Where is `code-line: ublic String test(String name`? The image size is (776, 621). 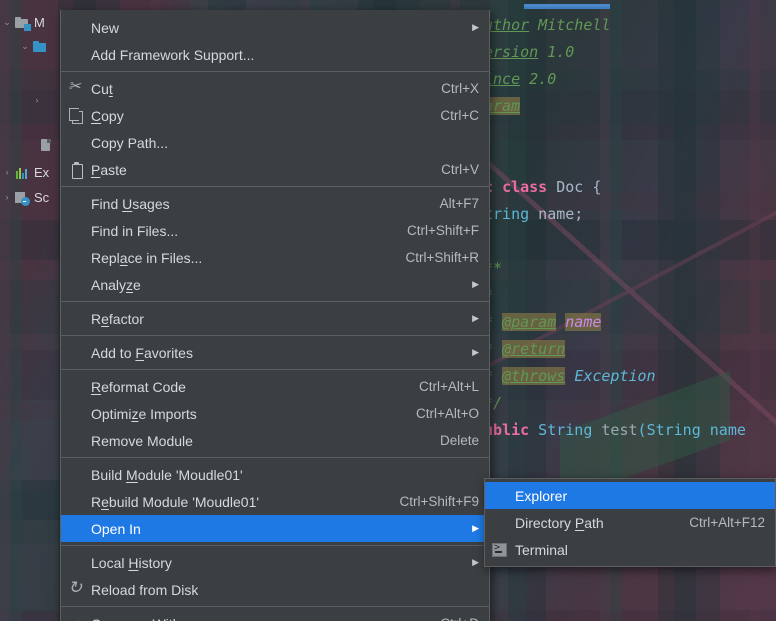
code-line: ublic String test(String name is located at coordinates (630, 430).